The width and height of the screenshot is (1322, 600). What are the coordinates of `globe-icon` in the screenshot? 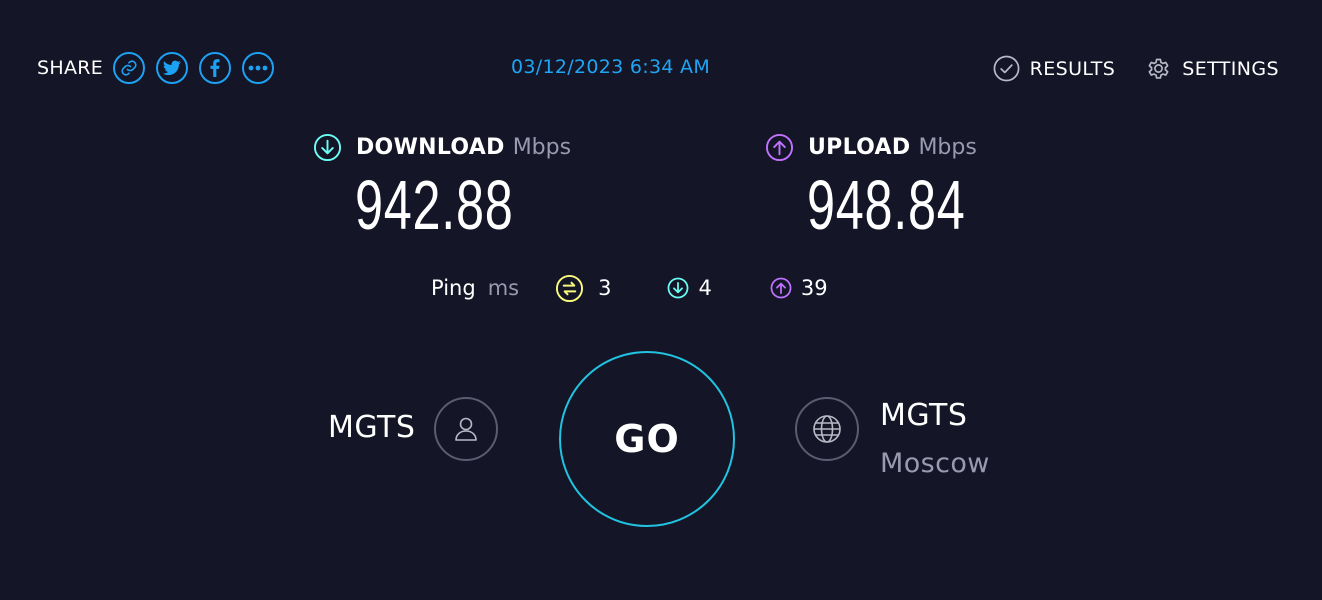 It's located at (827, 429).